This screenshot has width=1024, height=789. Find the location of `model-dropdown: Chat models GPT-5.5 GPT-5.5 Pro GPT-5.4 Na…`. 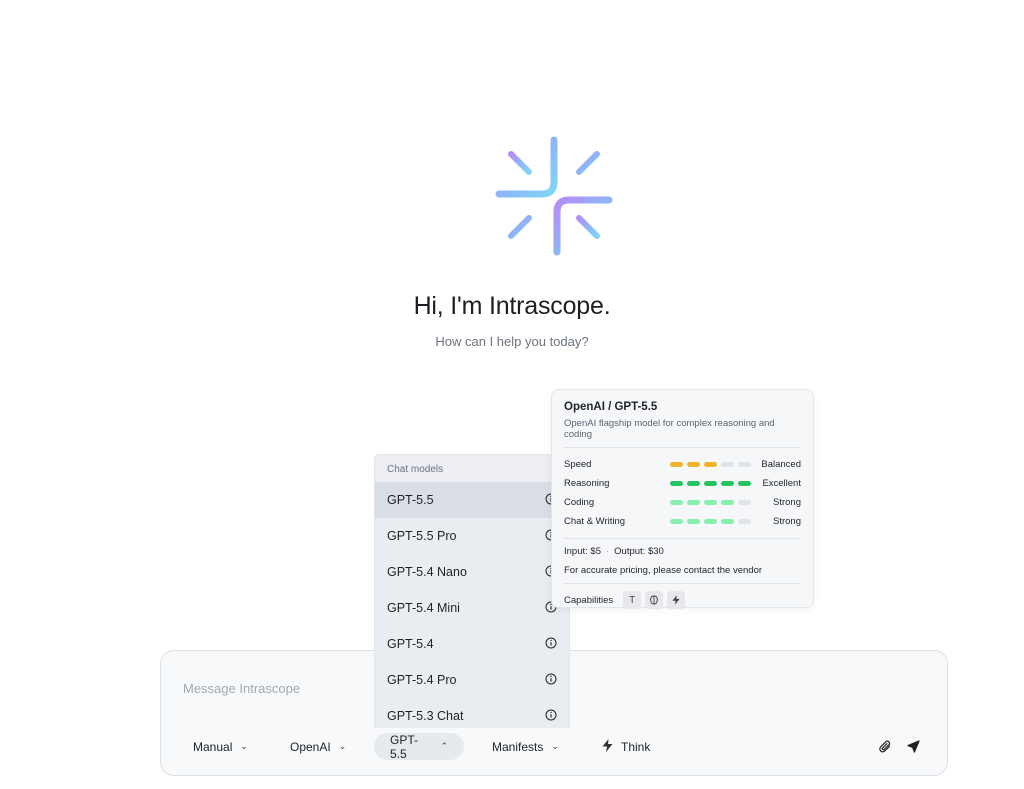

model-dropdown: Chat models GPT-5.5 GPT-5.5 Pro GPT-5.4 Na… is located at coordinates (472, 591).